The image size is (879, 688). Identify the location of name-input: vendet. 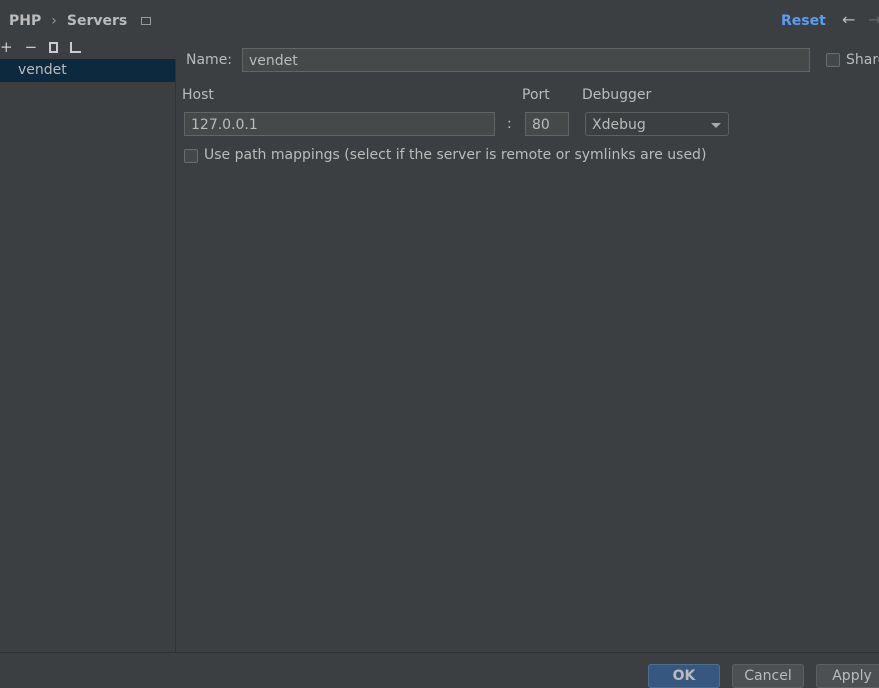
(526, 60).